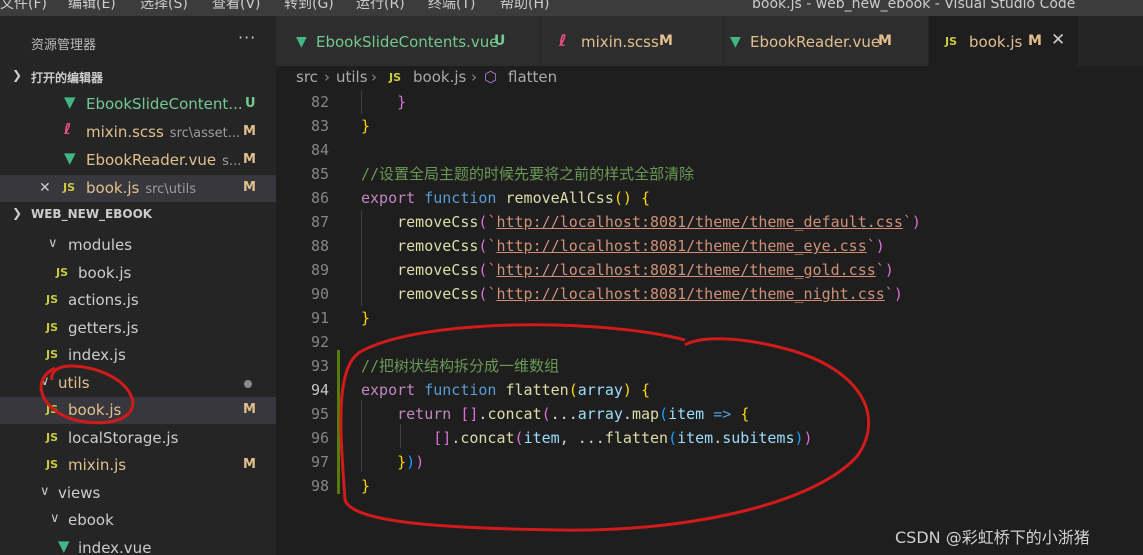 The image size is (1143, 555). Describe the element at coordinates (138, 493) in the screenshot. I see `tree-folder: ∨ views` at that location.